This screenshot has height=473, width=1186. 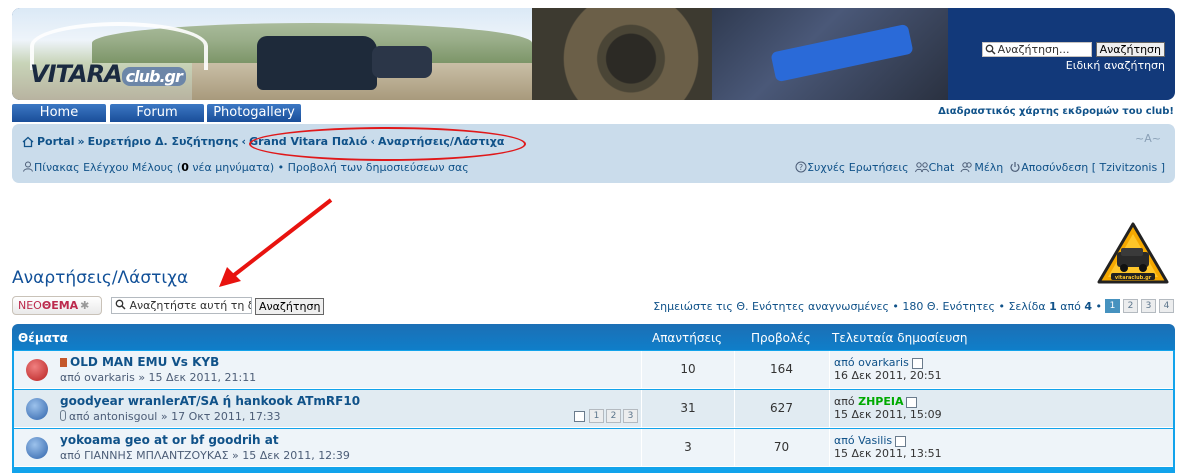 I want to click on banner-car, so click(x=317, y=63).